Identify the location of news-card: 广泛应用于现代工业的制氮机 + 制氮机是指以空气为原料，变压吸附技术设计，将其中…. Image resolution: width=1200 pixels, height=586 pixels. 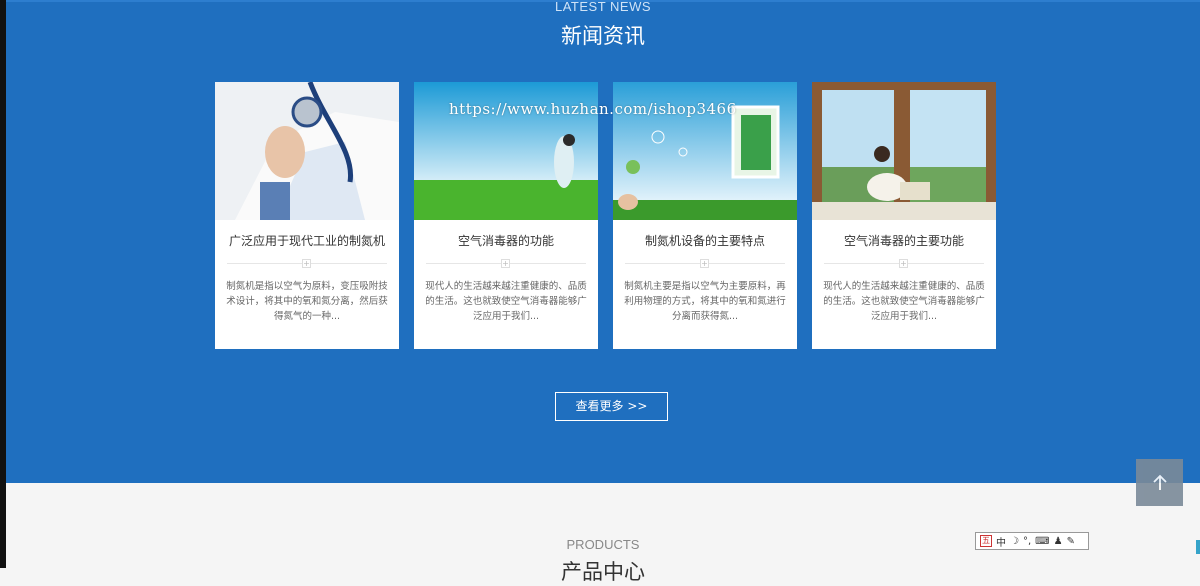
(307, 215).